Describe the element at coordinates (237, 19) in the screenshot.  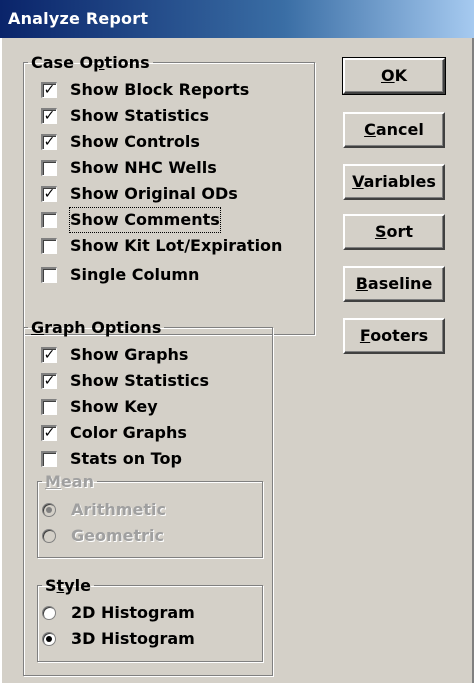
I see `title-bar: Analyze Report` at that location.